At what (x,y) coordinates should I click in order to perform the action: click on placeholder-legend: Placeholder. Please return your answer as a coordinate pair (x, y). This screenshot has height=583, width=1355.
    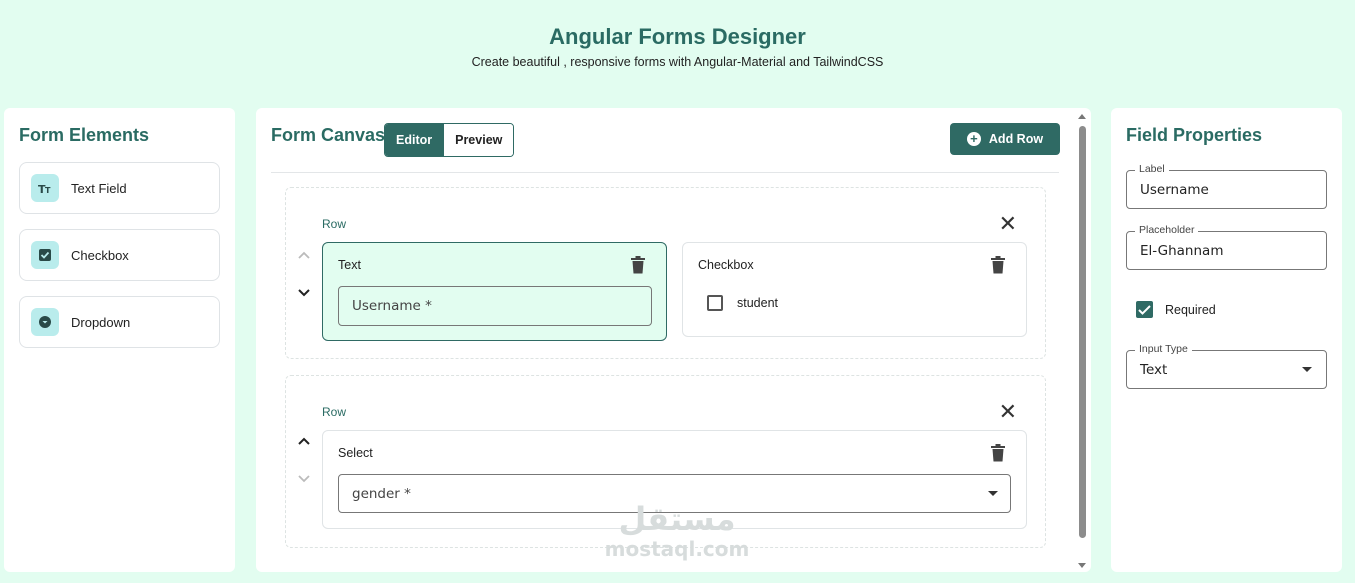
    Looking at the image, I should click on (1167, 230).